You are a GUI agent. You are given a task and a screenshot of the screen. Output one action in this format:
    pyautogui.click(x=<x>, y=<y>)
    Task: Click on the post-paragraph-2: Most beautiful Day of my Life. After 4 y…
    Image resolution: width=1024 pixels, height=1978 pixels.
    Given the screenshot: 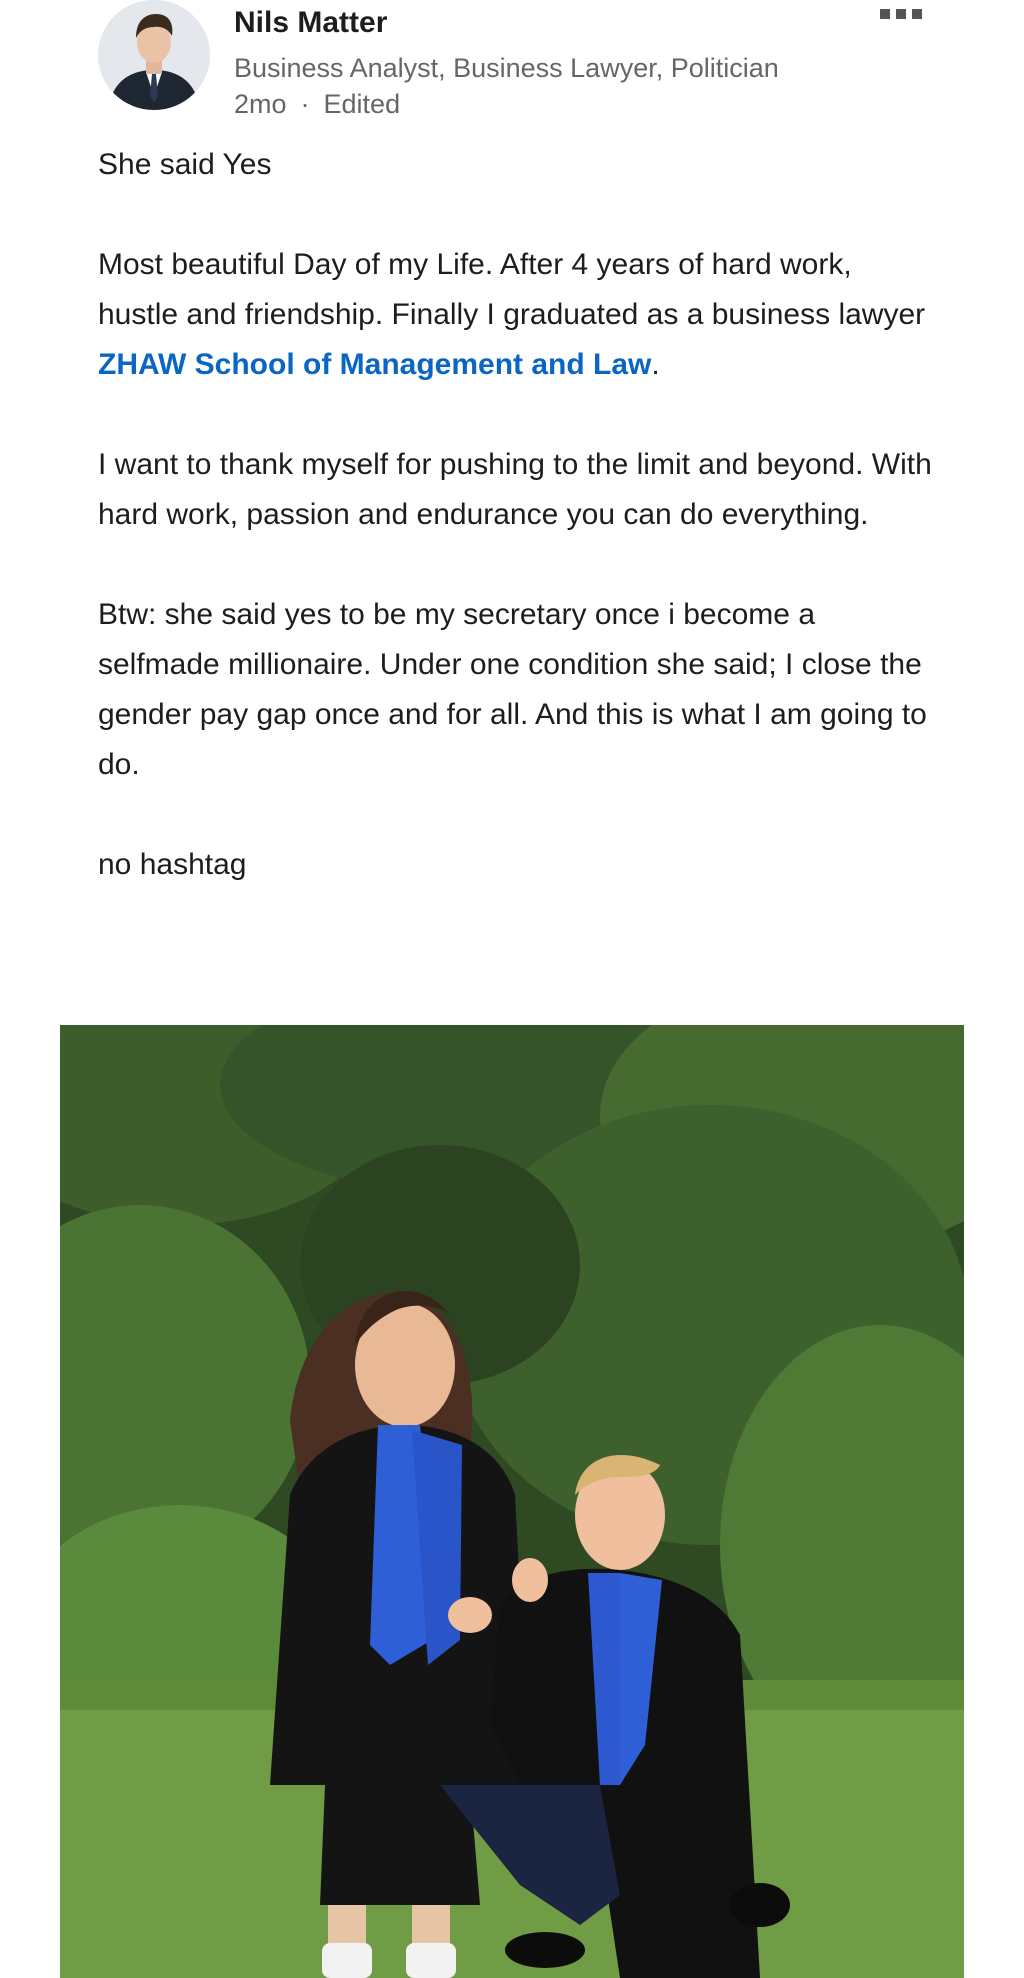 What is the action you would take?
    pyautogui.click(x=516, y=315)
    